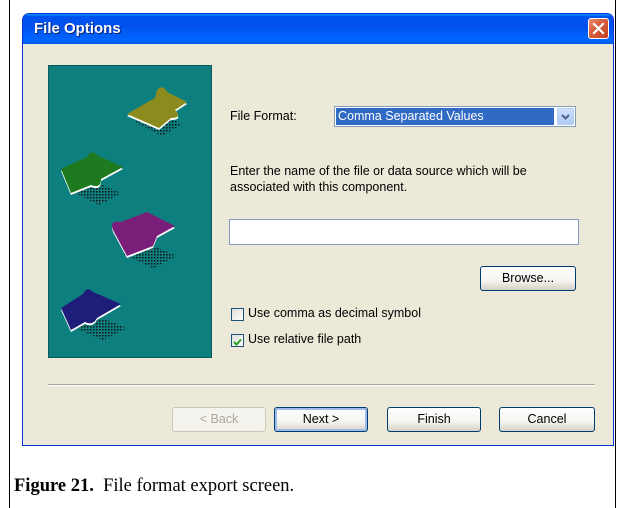 The image size is (622, 508). What do you see at coordinates (199, 486) in the screenshot?
I see `caption-text: File format export screen.` at bounding box center [199, 486].